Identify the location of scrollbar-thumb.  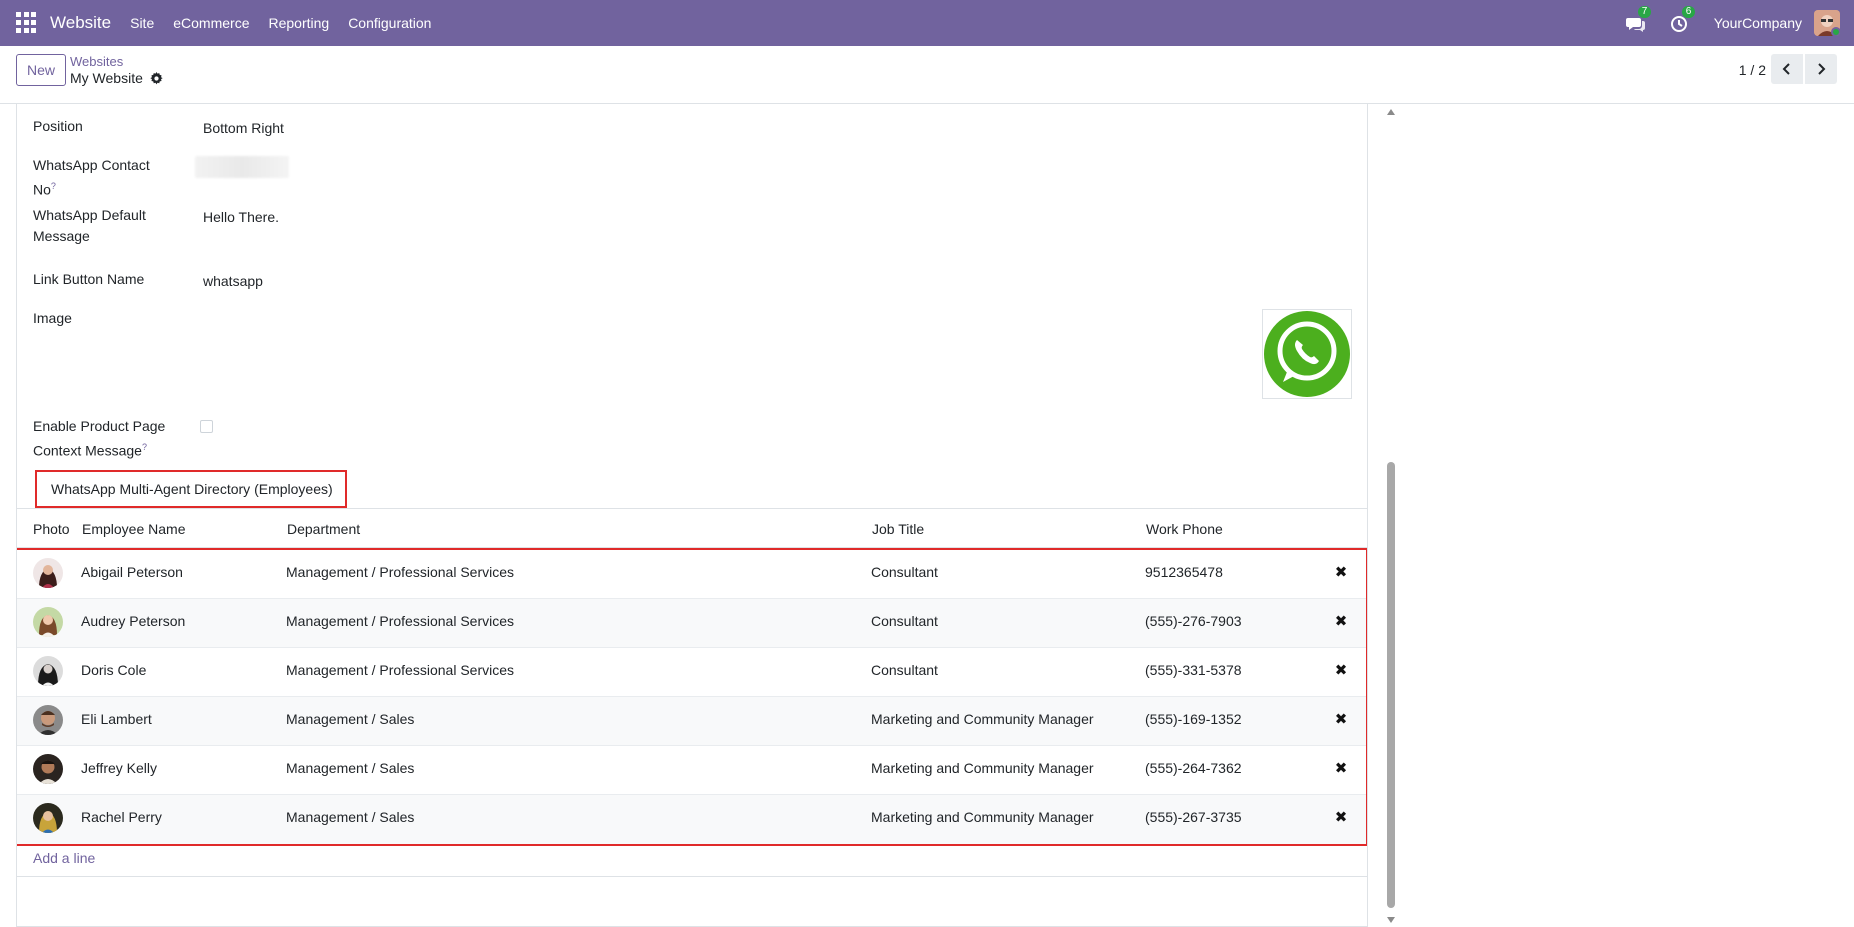
(1391, 685).